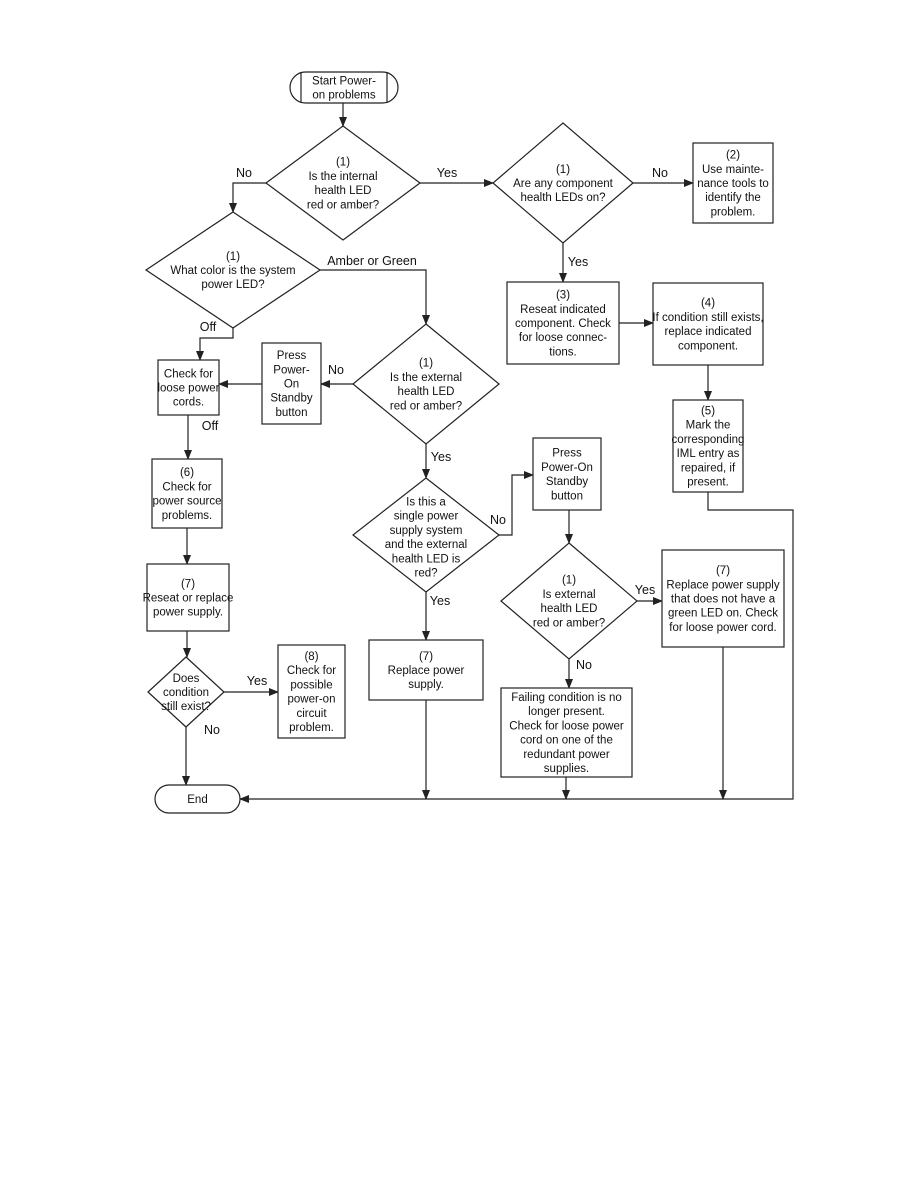 The width and height of the screenshot is (918, 1188). I want to click on node-text-line: Replace power, so click(426, 671).